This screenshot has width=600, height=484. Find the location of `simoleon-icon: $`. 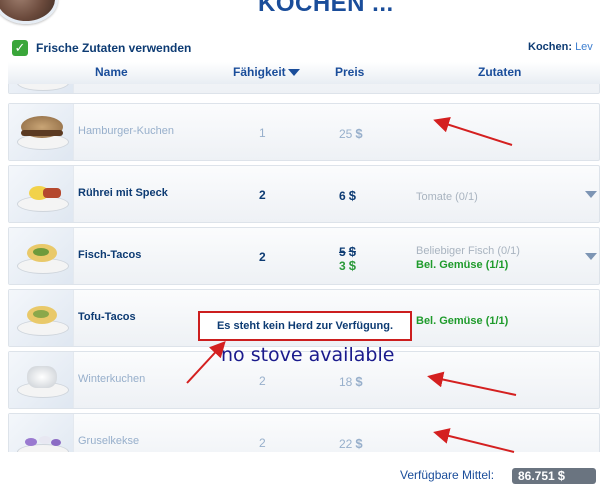

simoleon-icon: $ is located at coordinates (561, 475).